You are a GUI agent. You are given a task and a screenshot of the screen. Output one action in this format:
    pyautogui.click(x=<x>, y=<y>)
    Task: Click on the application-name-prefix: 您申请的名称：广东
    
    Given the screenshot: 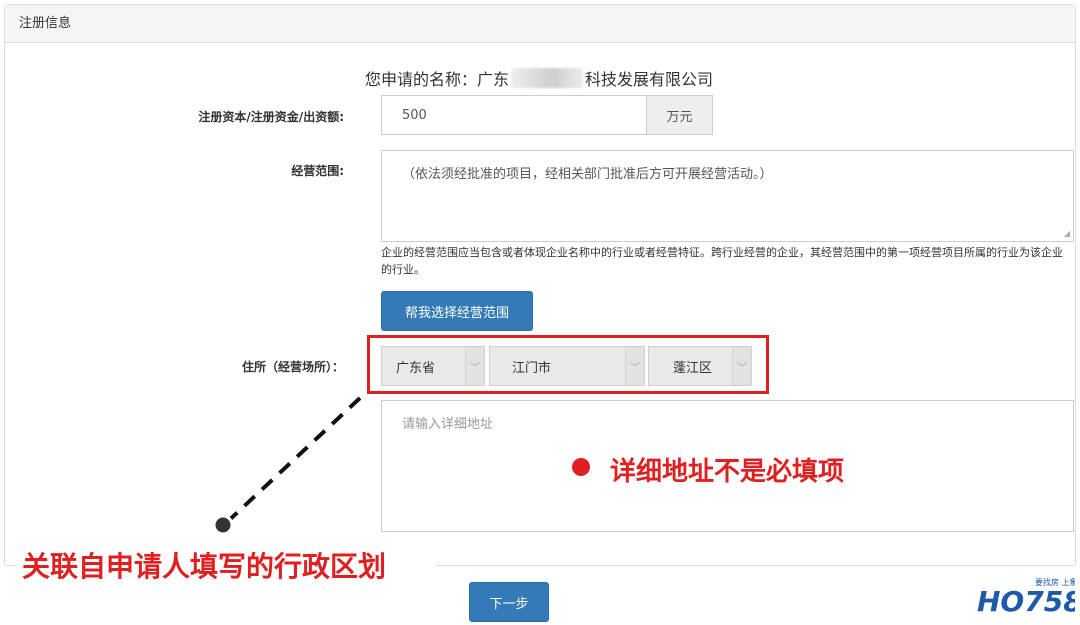 What is the action you would take?
    pyautogui.click(x=437, y=79)
    